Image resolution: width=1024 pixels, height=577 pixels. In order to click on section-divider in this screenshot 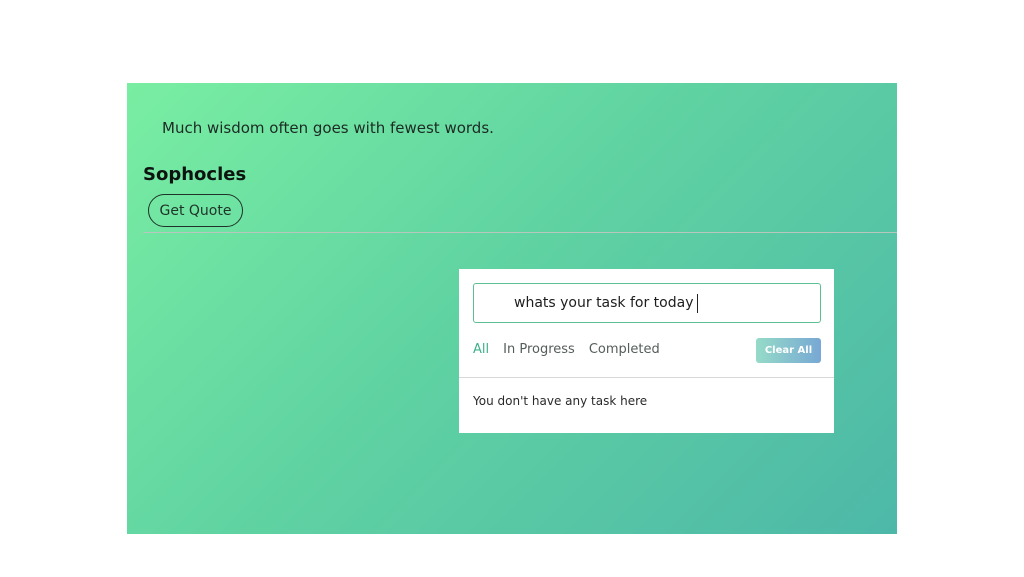, I will do `click(520, 232)`.